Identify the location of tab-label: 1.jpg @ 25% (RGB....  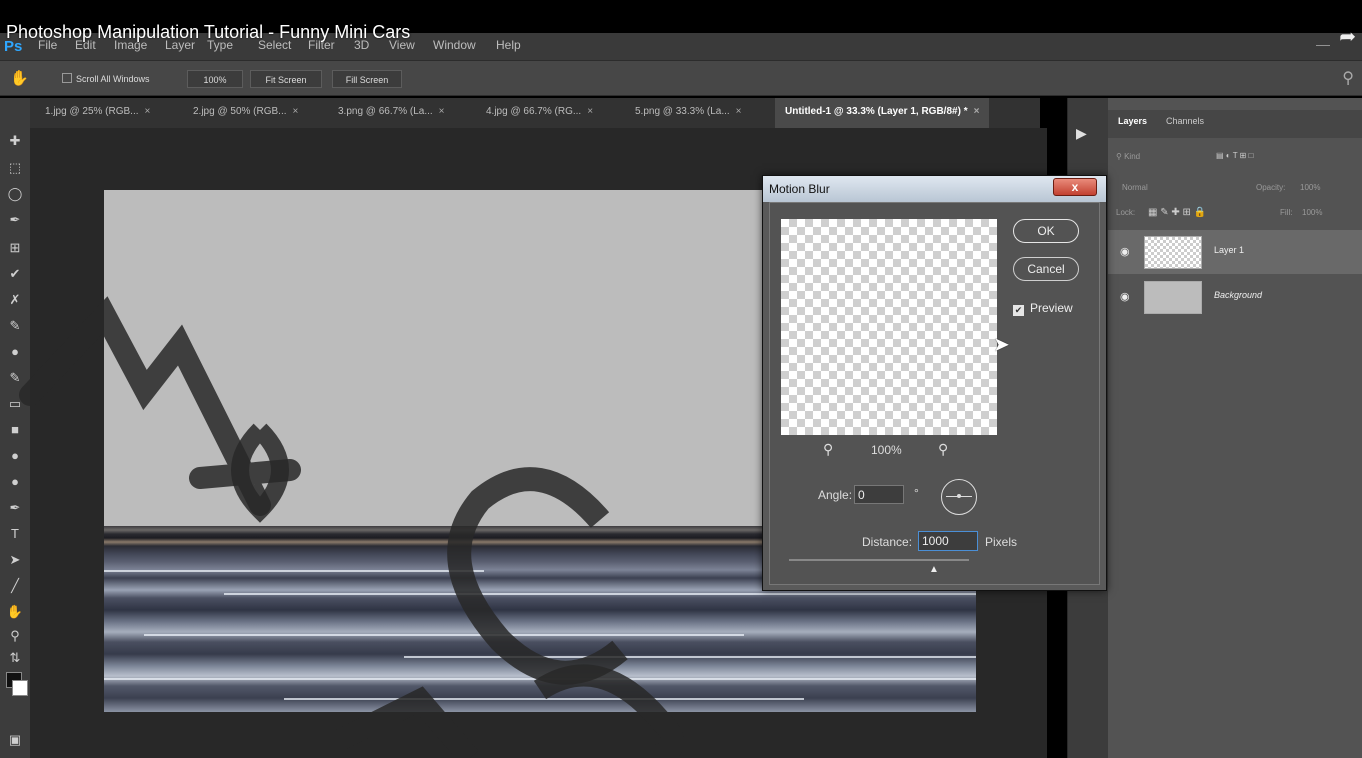
(92, 111).